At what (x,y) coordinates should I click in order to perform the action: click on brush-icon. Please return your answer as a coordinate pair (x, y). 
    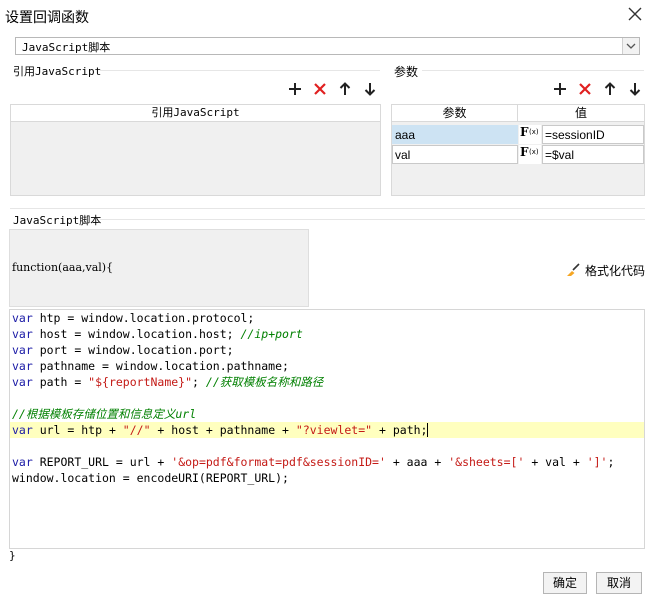
    Looking at the image, I should click on (573, 270).